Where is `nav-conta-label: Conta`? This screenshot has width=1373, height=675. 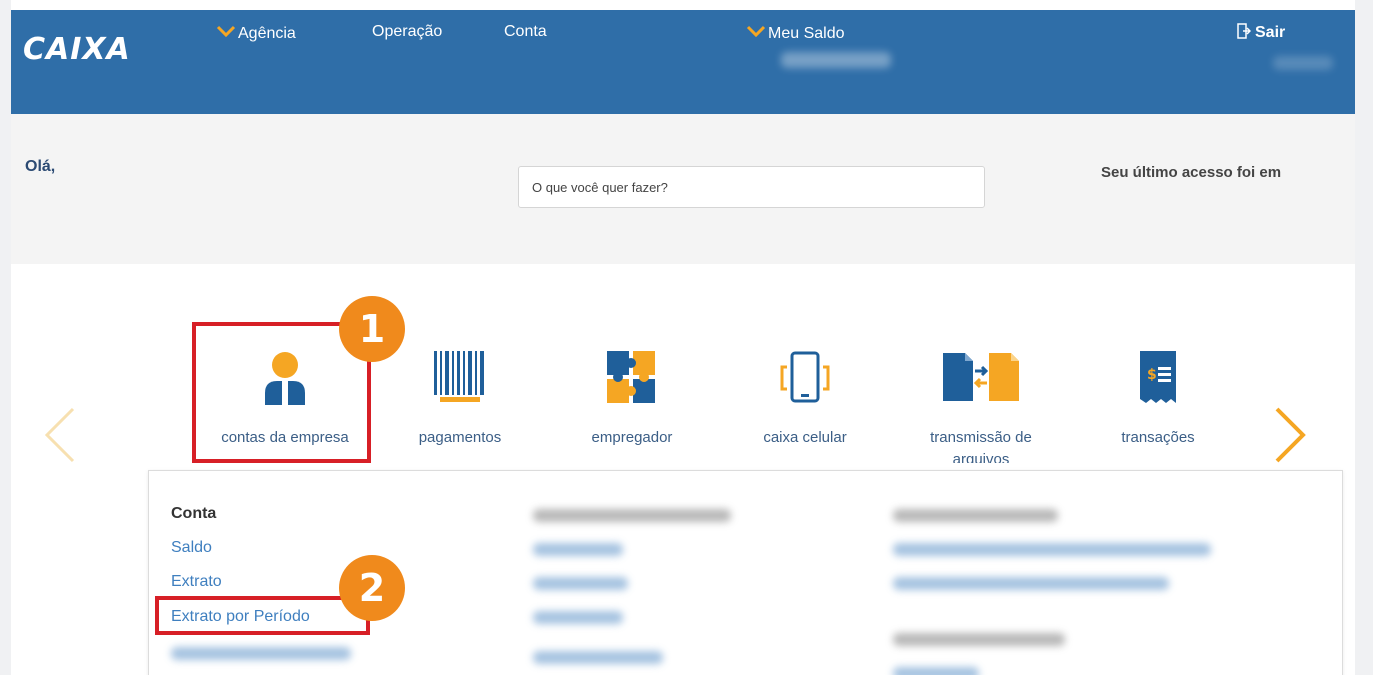
nav-conta-label: Conta is located at coordinates (525, 31).